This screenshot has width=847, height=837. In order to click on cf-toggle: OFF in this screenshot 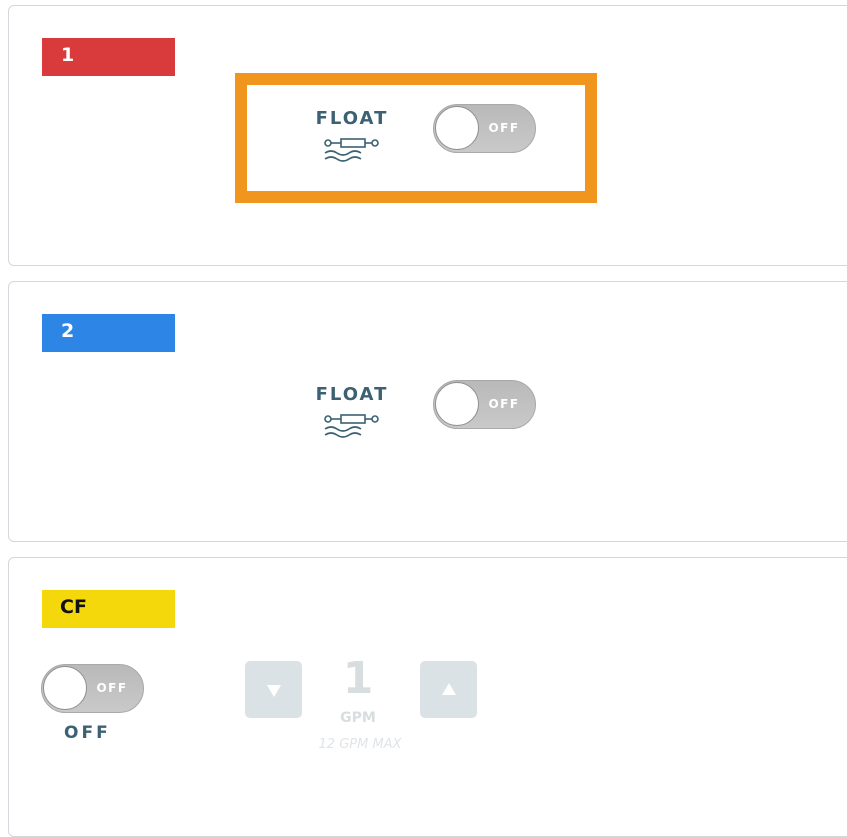, I will do `click(92, 688)`.